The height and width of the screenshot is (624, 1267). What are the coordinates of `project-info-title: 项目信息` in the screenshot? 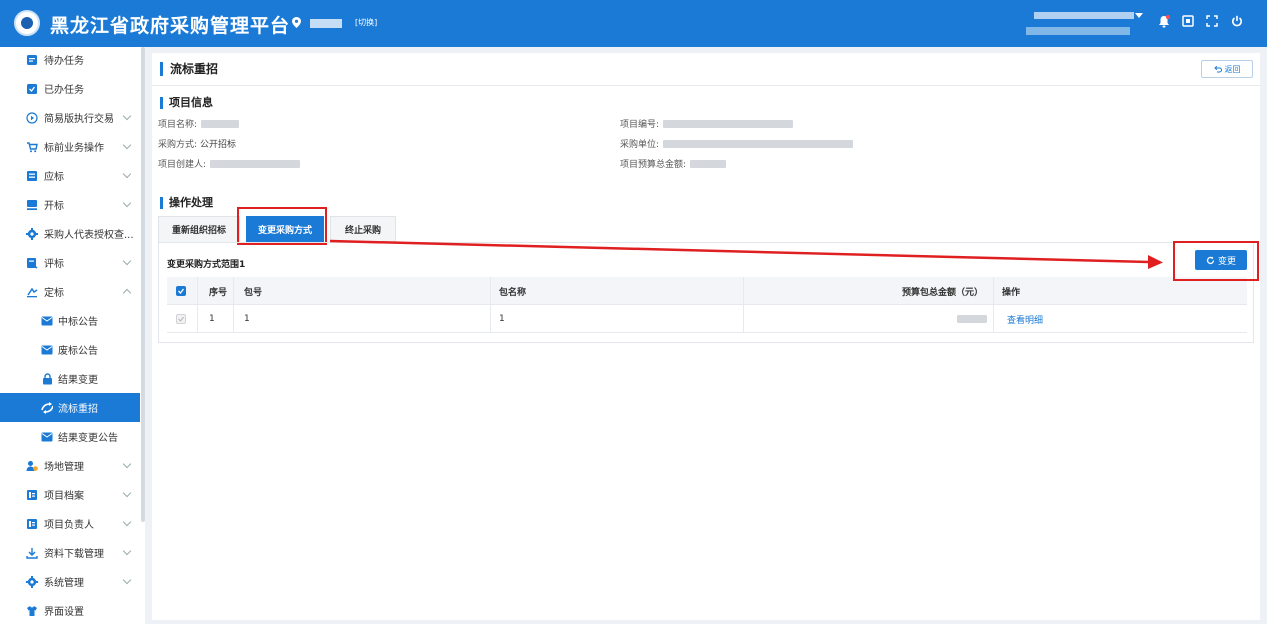 It's located at (186, 103).